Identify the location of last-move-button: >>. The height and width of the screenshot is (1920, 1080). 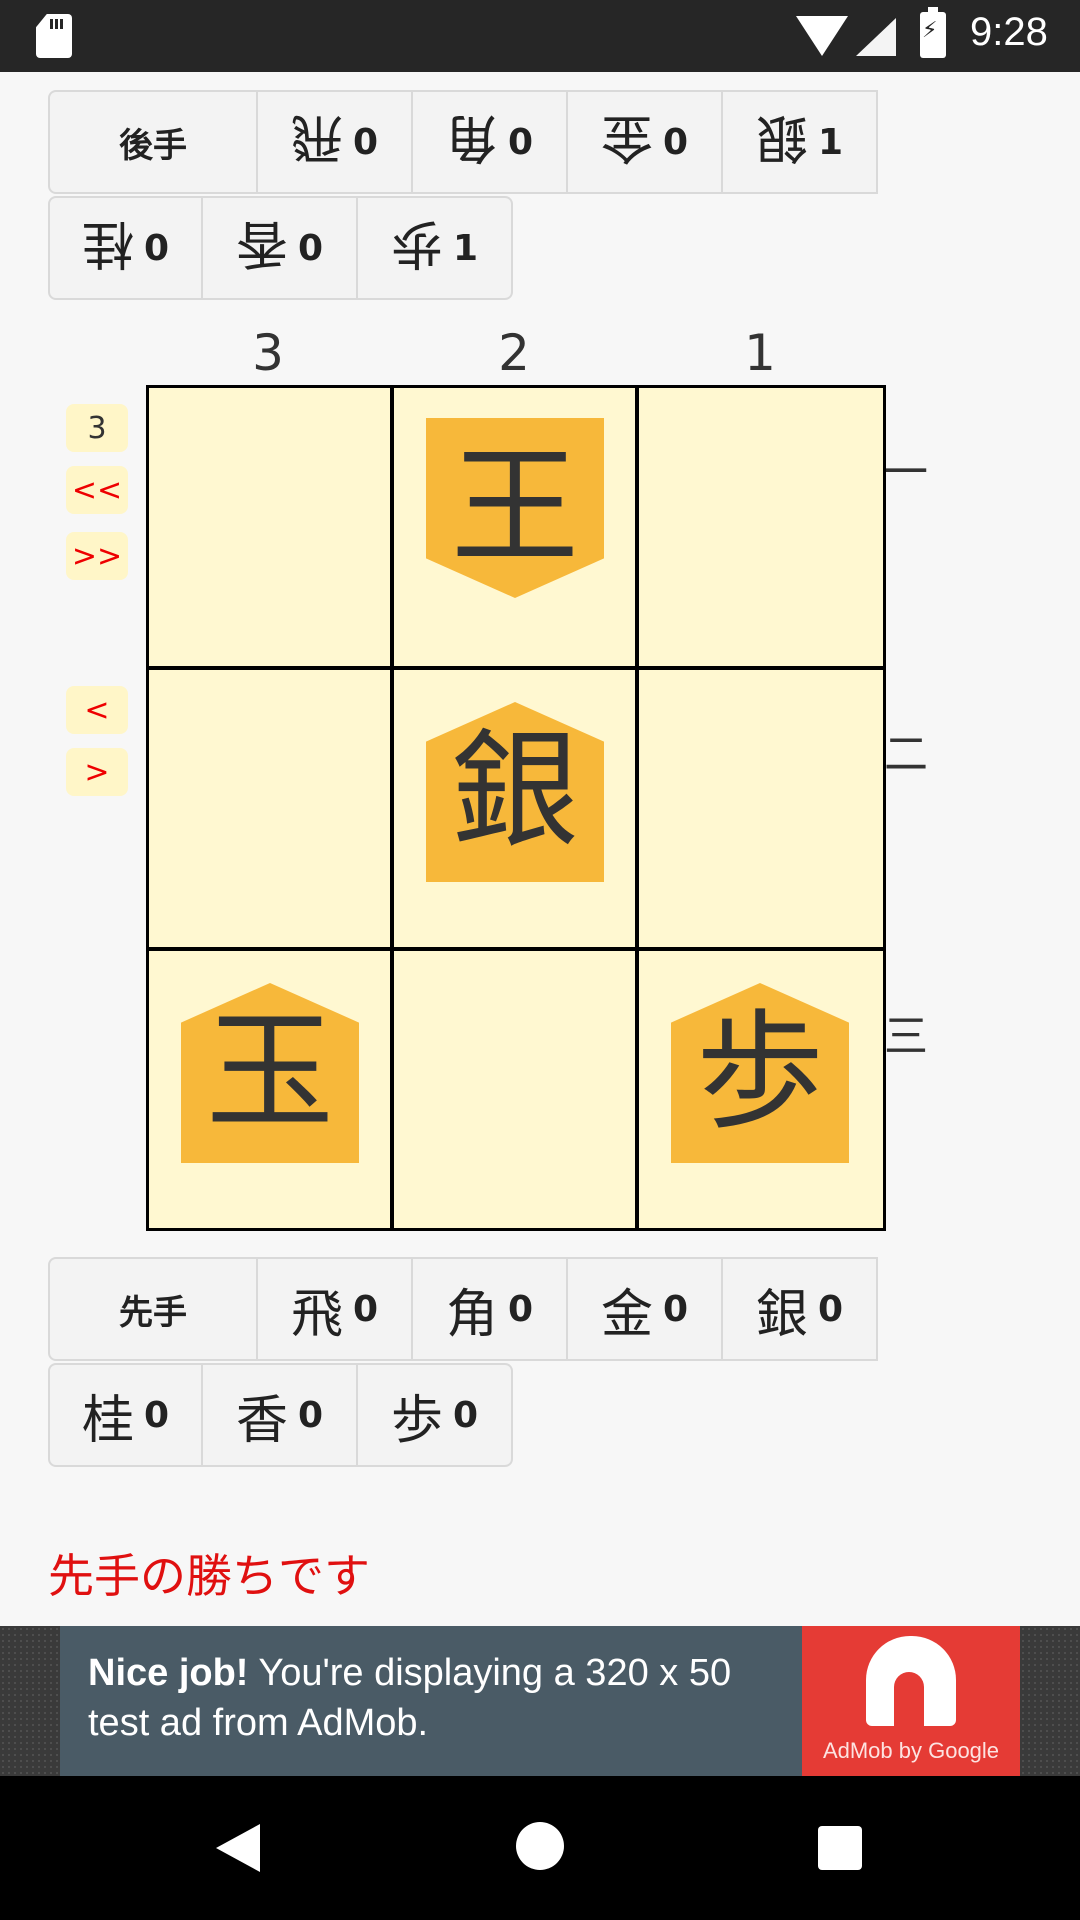
(97, 556).